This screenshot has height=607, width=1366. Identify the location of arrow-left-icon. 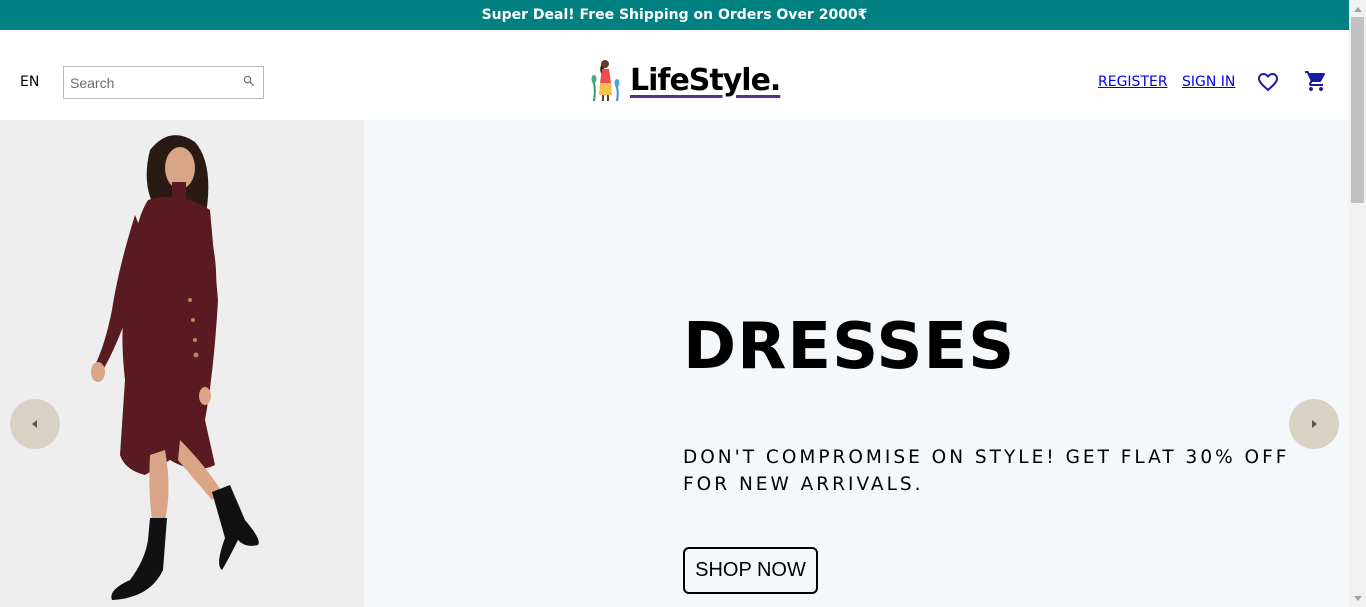
(34, 424).